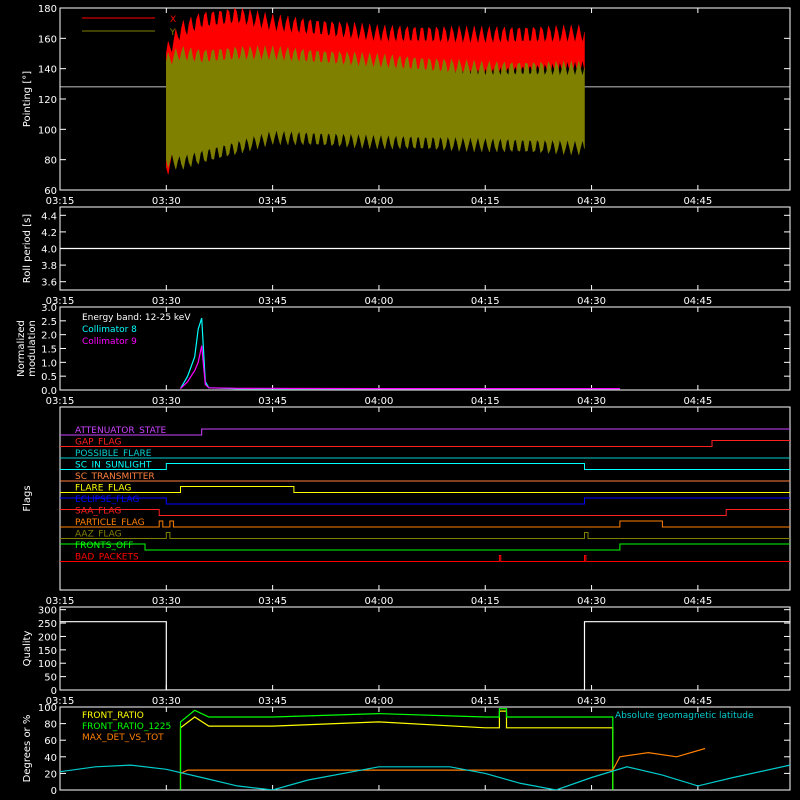  Describe the element at coordinates (49, 250) in the screenshot. I see `y-tick-label: 4.0` at that location.